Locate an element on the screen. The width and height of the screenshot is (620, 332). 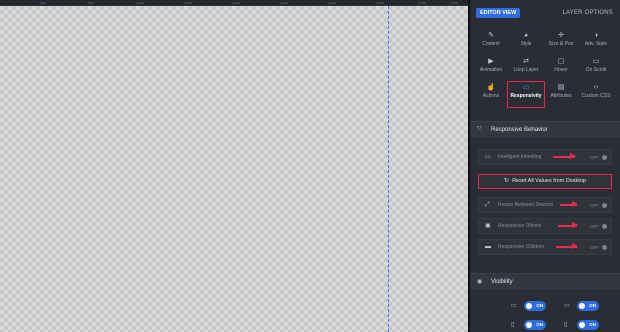
visibility-laptop: ▭ ON is located at coordinates (584, 306).